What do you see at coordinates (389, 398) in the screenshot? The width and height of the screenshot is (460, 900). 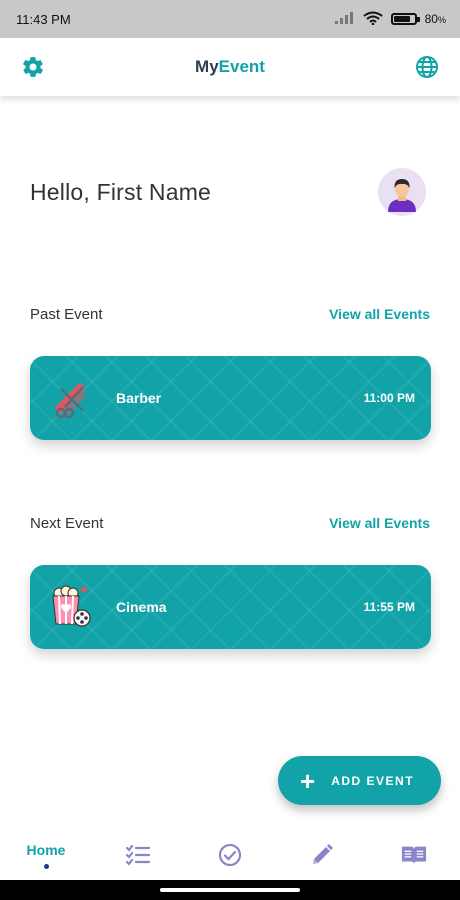 I see `past-event-time: 11:00 PM` at bounding box center [389, 398].